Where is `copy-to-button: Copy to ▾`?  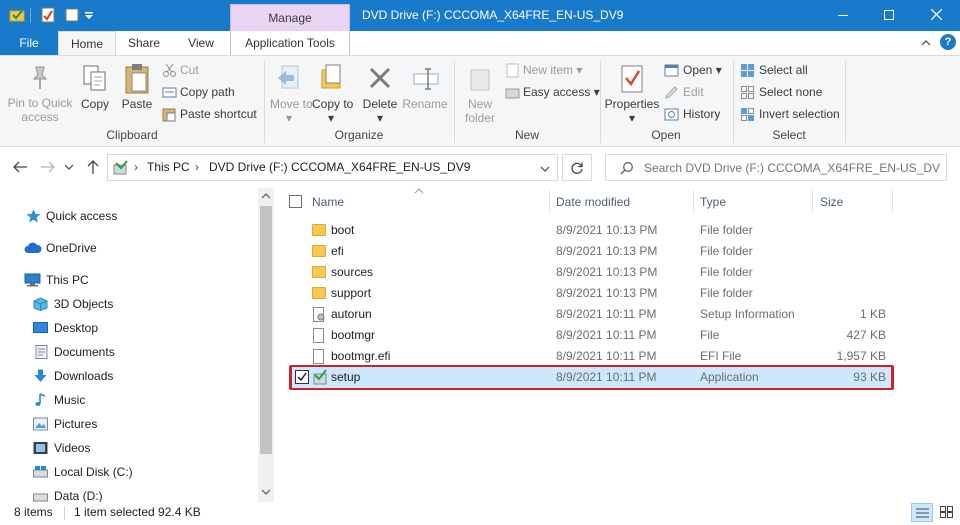
copy-to-button: Copy to ▾ is located at coordinates (332, 94).